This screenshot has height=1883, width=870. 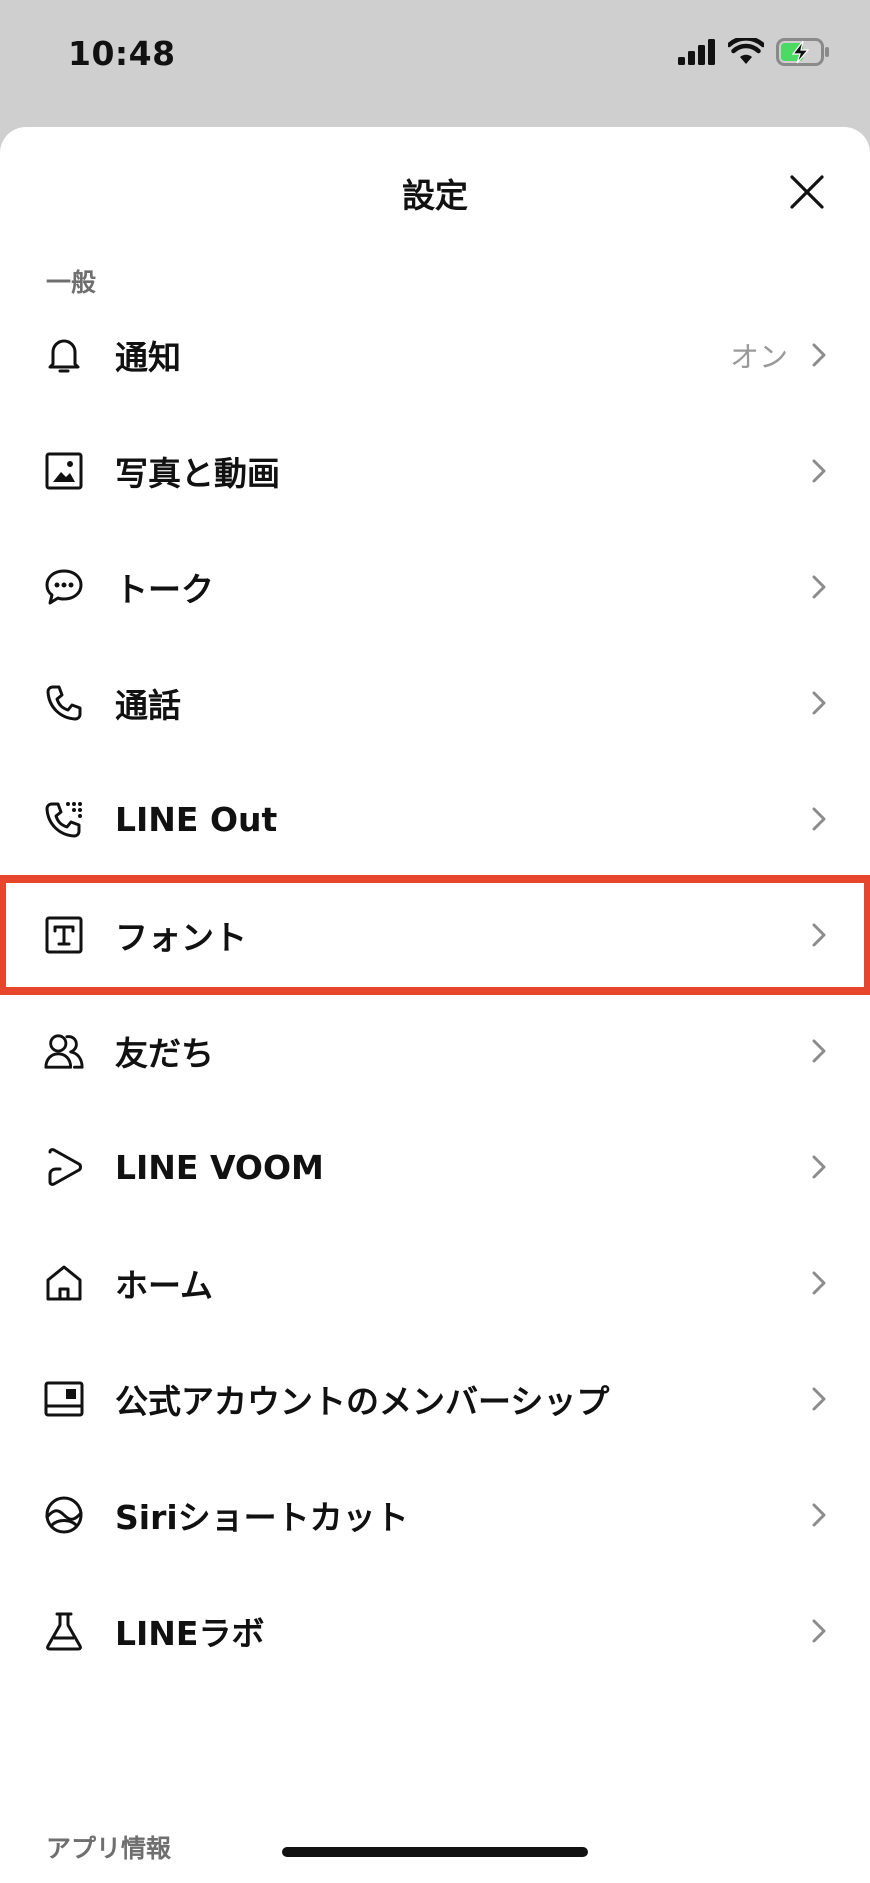 I want to click on settings-item-chats: トーク, so click(x=435, y=587).